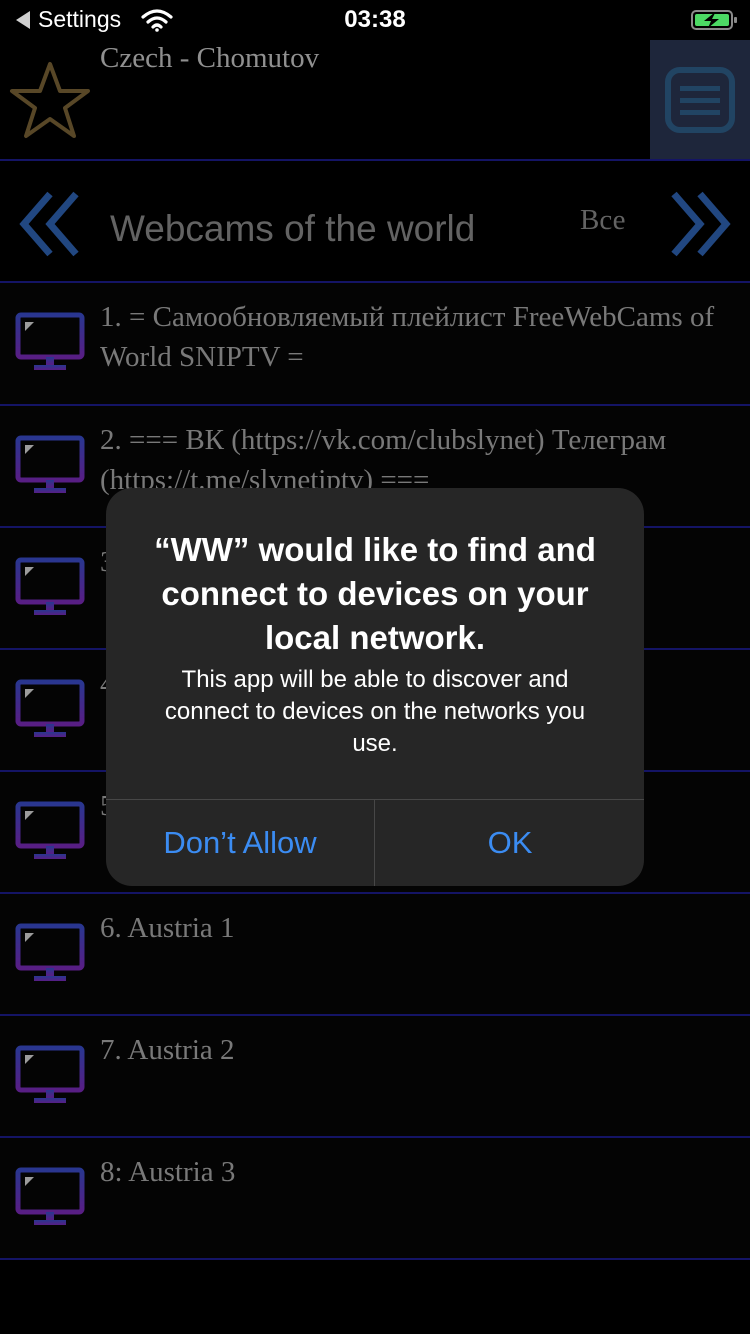 This screenshot has height=1334, width=750. I want to click on dont-allow-button: Don’t Allow, so click(240, 843).